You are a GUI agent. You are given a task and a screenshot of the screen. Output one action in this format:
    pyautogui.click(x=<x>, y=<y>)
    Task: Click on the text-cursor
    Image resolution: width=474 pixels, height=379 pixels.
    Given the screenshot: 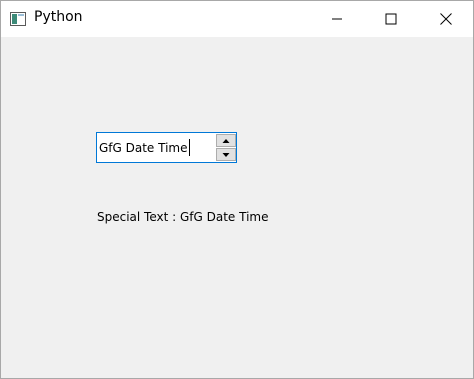 What is the action you would take?
    pyautogui.click(x=189, y=147)
    